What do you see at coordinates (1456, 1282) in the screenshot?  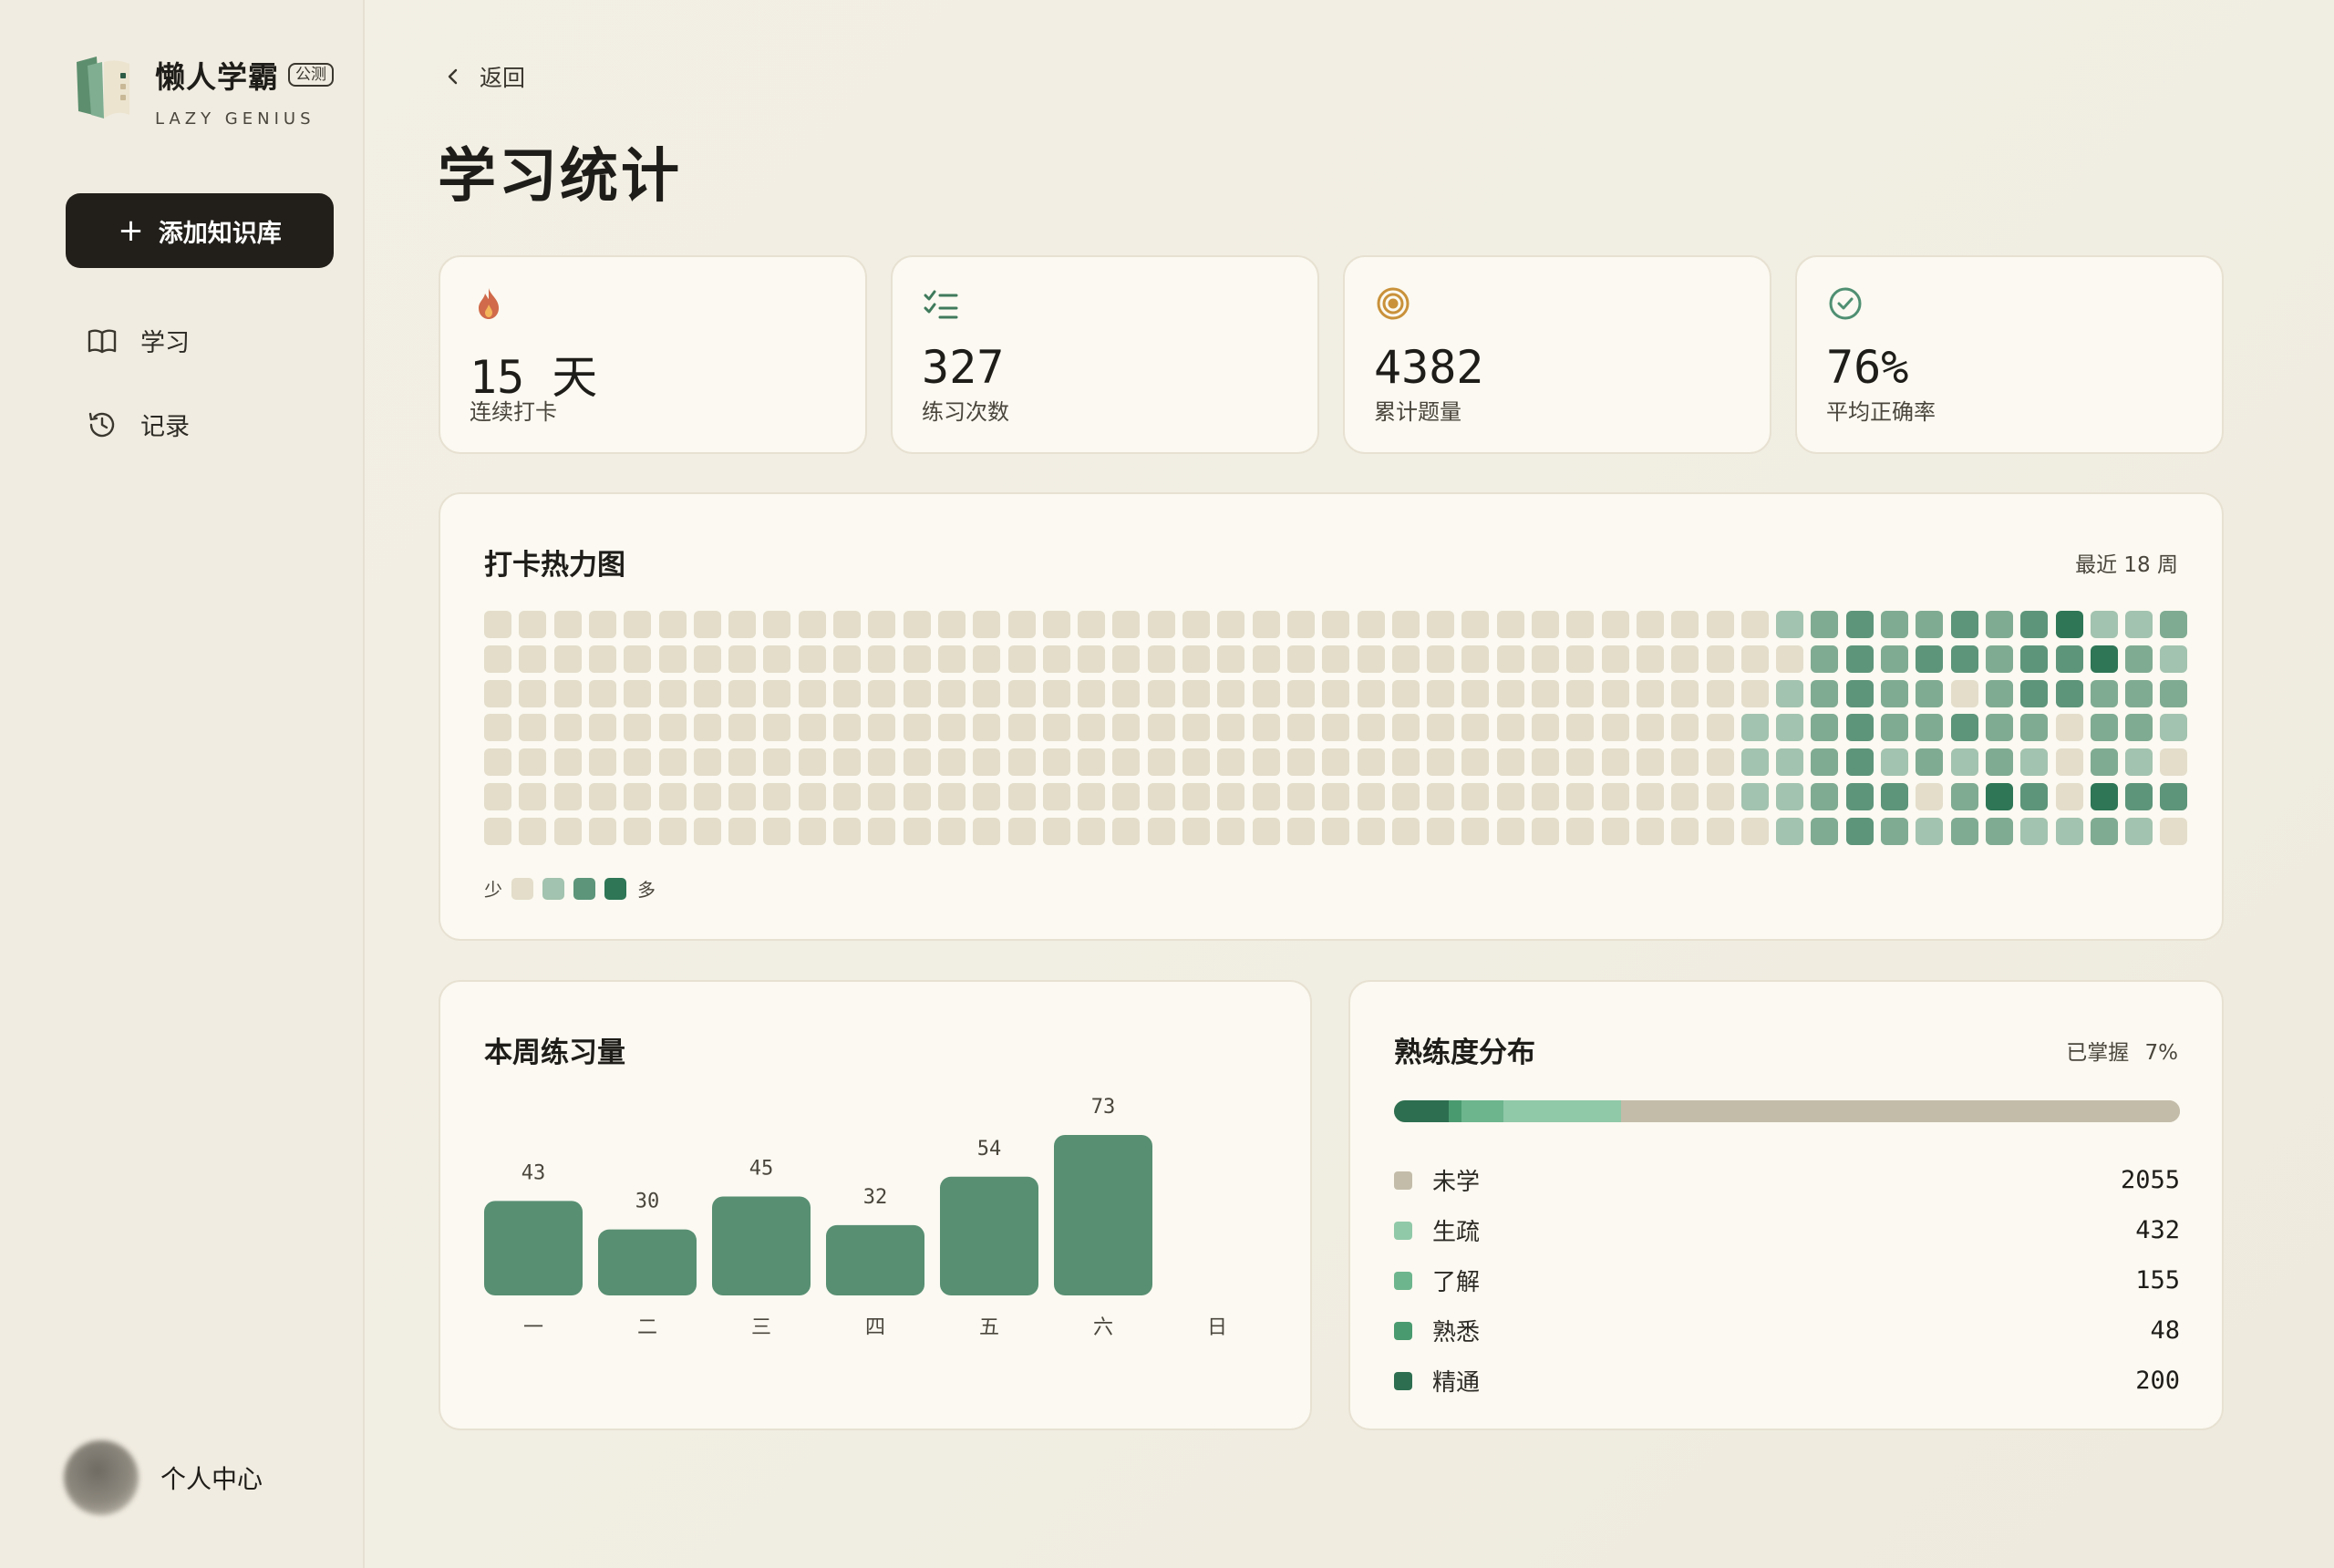 I see `mastery-label: 了解` at bounding box center [1456, 1282].